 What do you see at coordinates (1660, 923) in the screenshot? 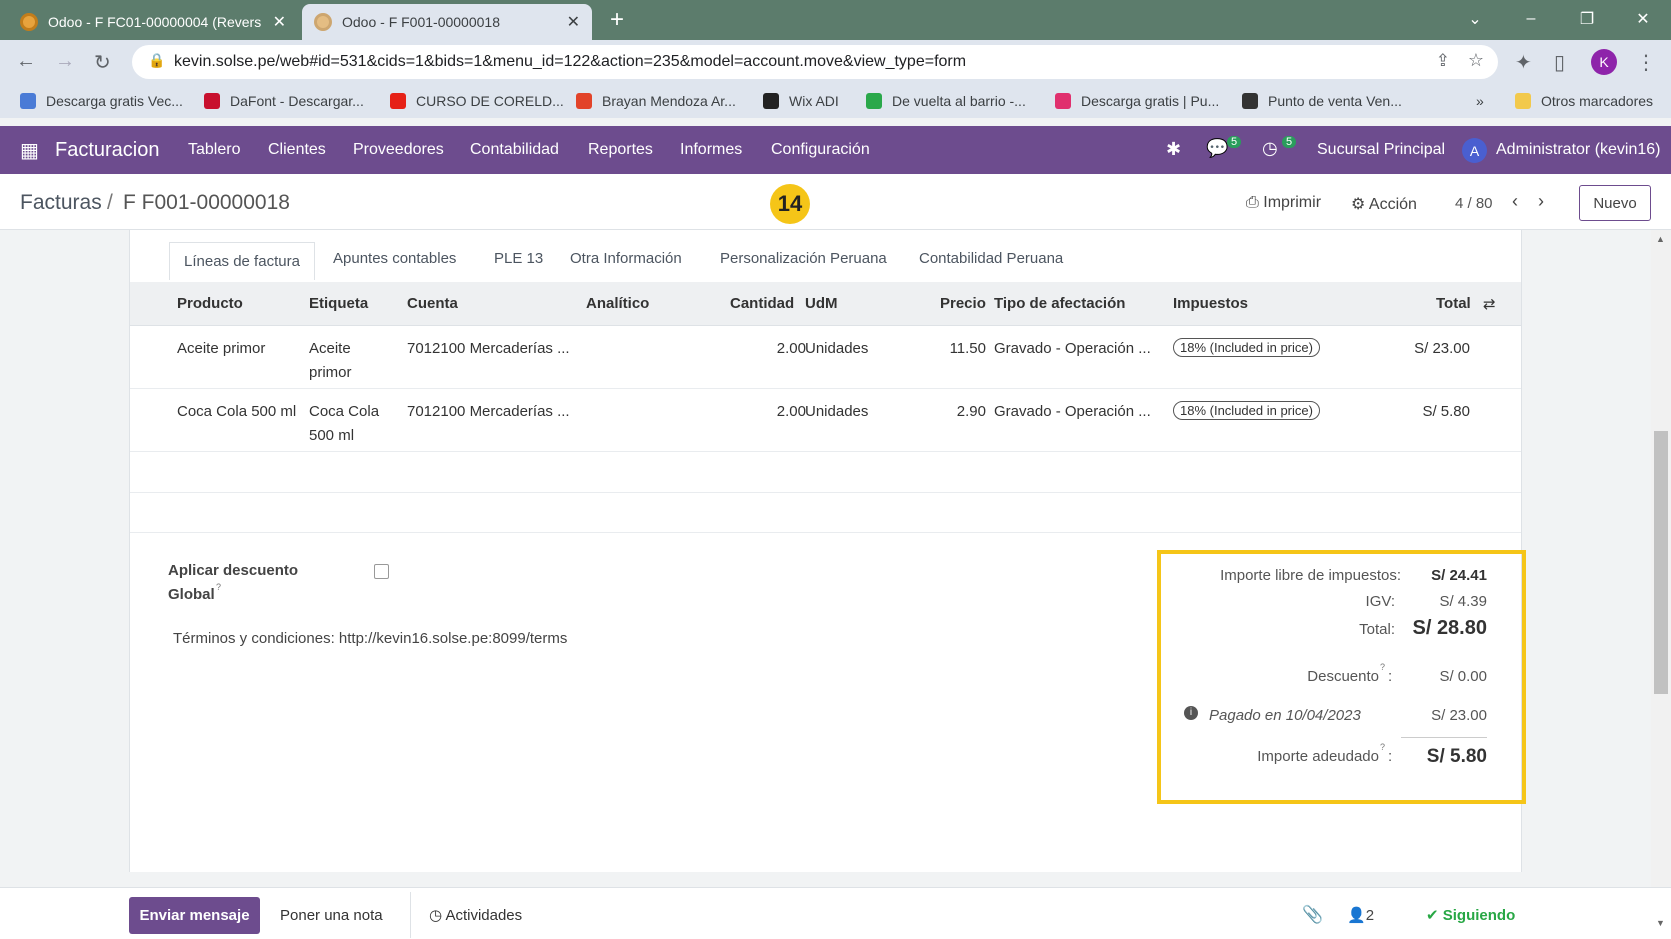
I see `scroll-down-icon: ▼` at bounding box center [1660, 923].